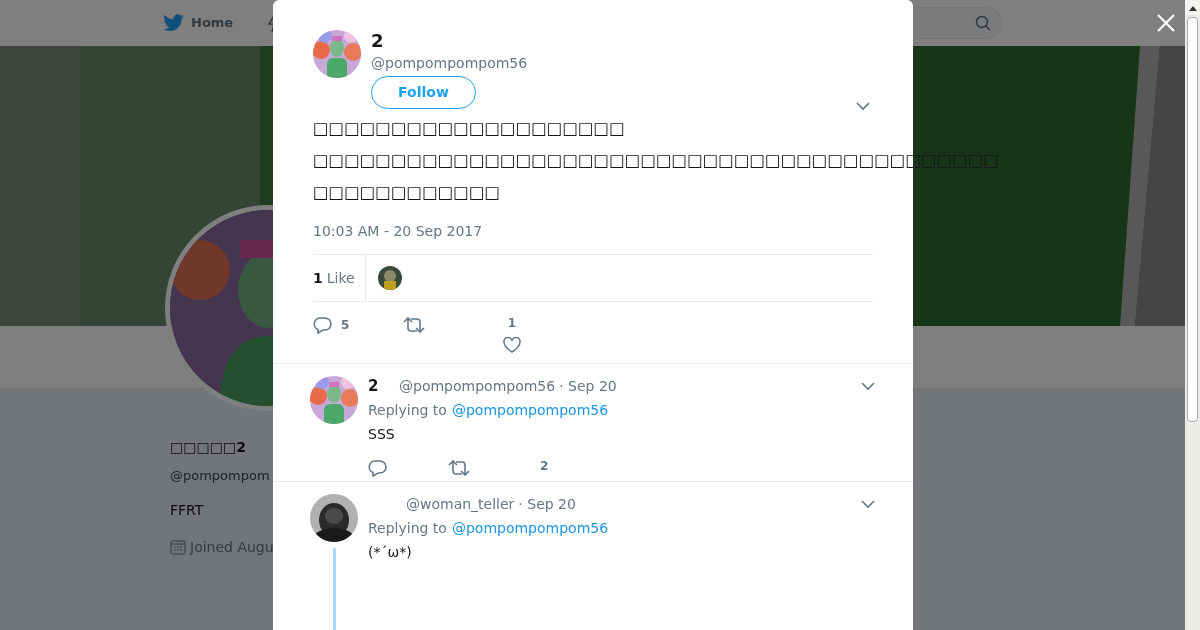 The height and width of the screenshot is (630, 1200). I want to click on scroll-up-icon, so click(1192, 7).